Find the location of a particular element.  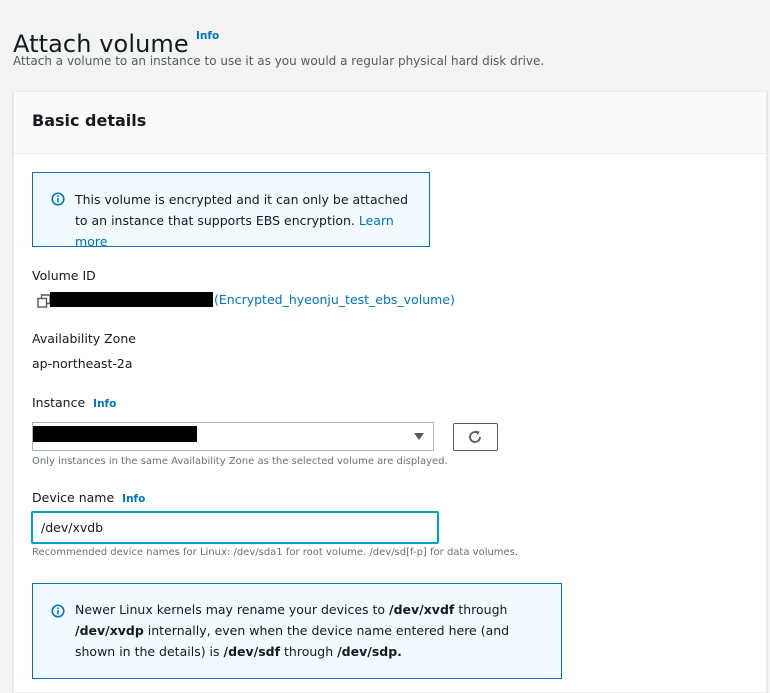

page-info-link: Info is located at coordinates (207, 36).